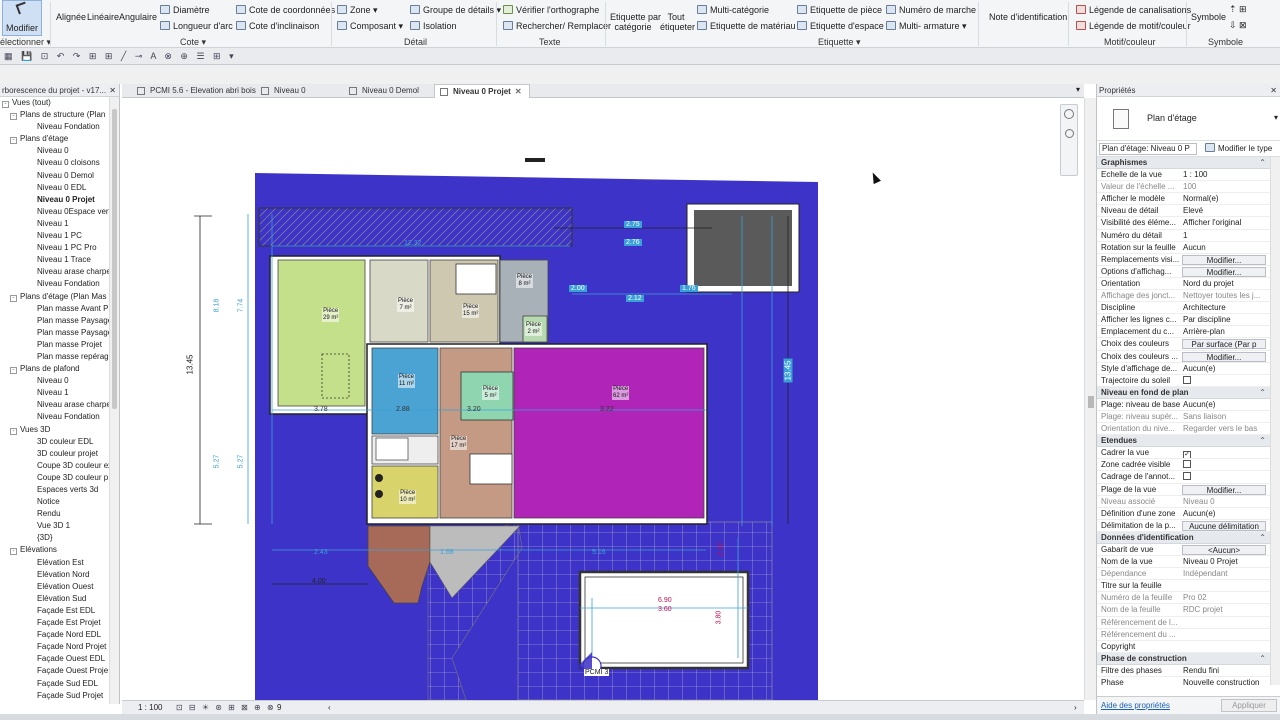 This screenshot has width=1280, height=720. I want to click on room-tag: Pièce 15 m², so click(471, 311).